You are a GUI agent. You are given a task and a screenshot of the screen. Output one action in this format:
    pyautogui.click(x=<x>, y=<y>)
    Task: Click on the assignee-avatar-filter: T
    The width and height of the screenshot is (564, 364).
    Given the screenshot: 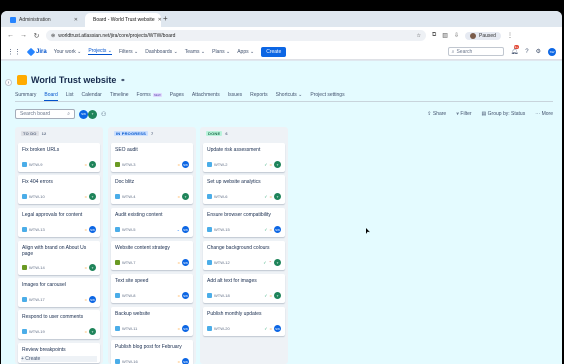 What is the action you would take?
    pyautogui.click(x=92, y=114)
    